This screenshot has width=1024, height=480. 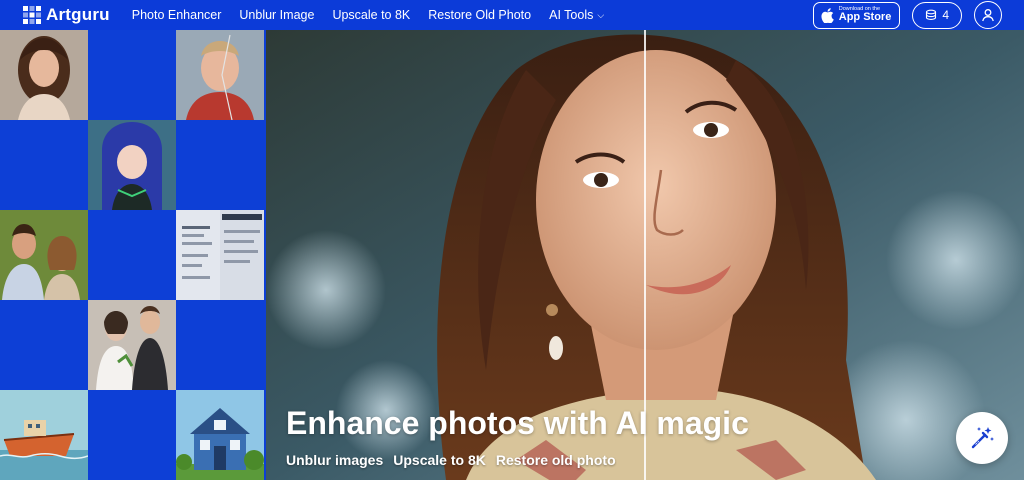 I want to click on wedding-photo-image, so click(x=132, y=345).